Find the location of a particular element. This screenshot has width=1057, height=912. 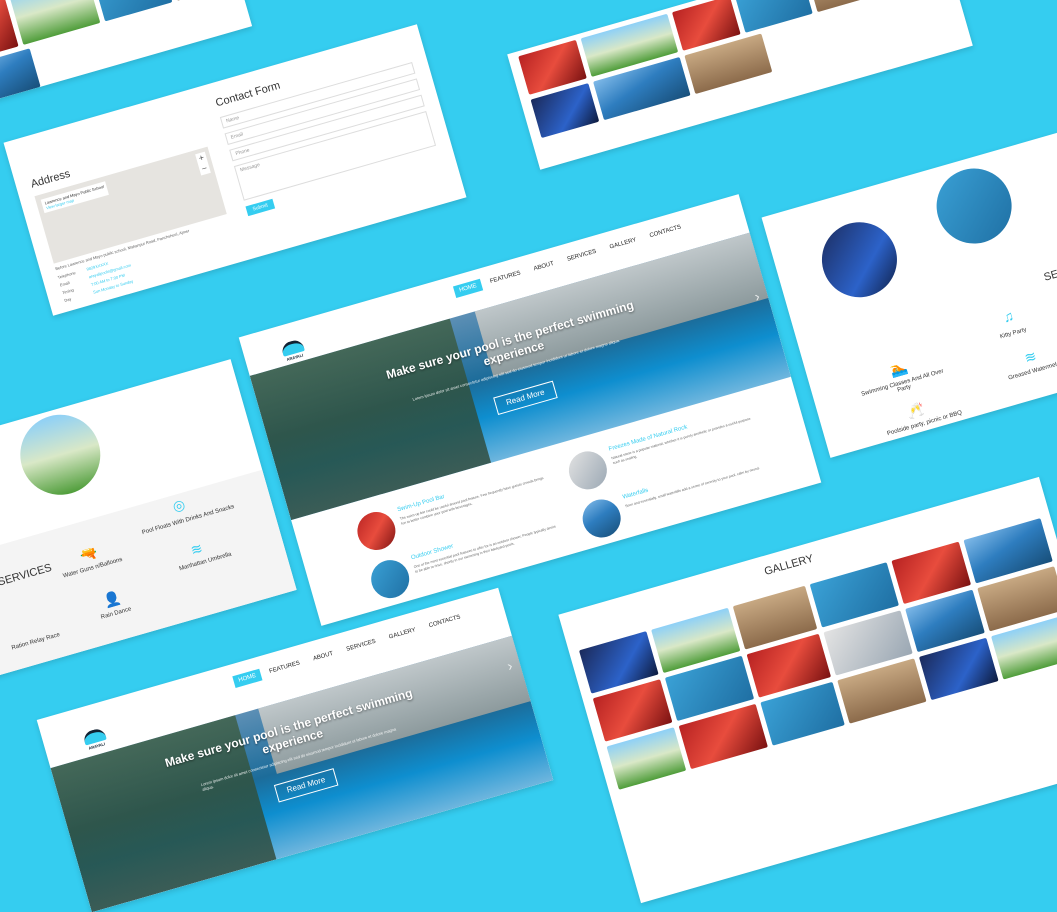

contact-row-label: Day is located at coordinates (67, 299).